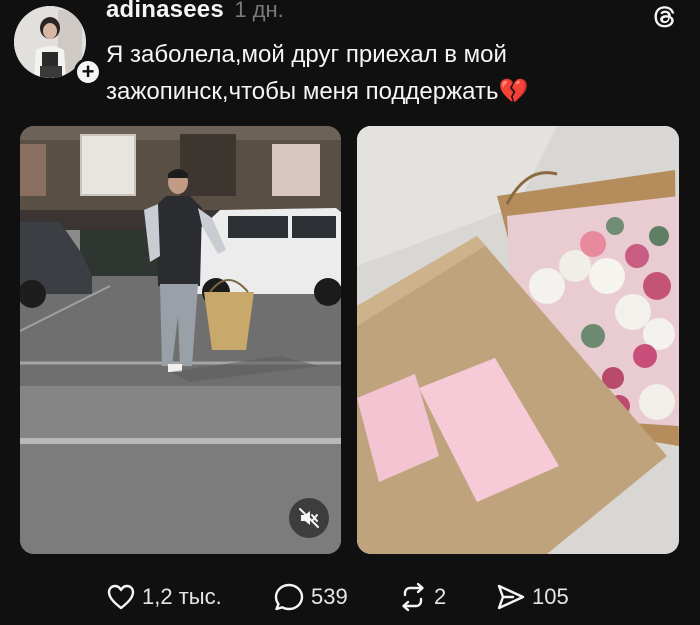 This screenshot has height=625, width=700. Describe the element at coordinates (550, 596) in the screenshot. I see `share-count: 105` at that location.